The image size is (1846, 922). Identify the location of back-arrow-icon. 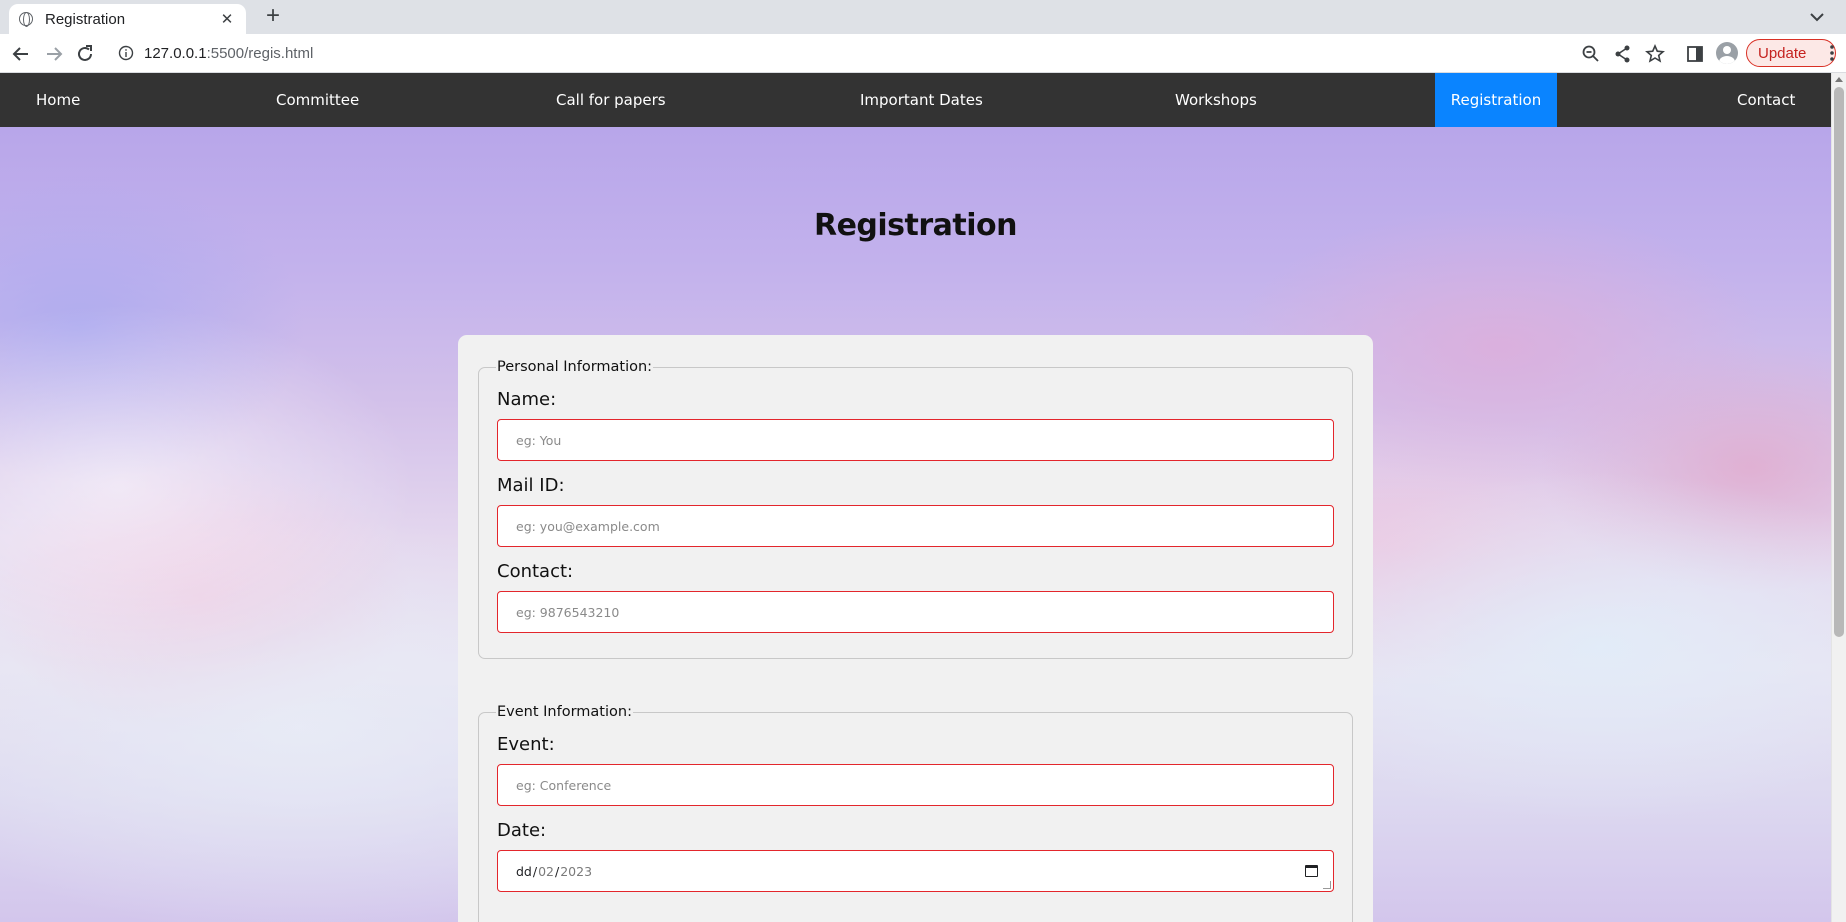
(21, 54).